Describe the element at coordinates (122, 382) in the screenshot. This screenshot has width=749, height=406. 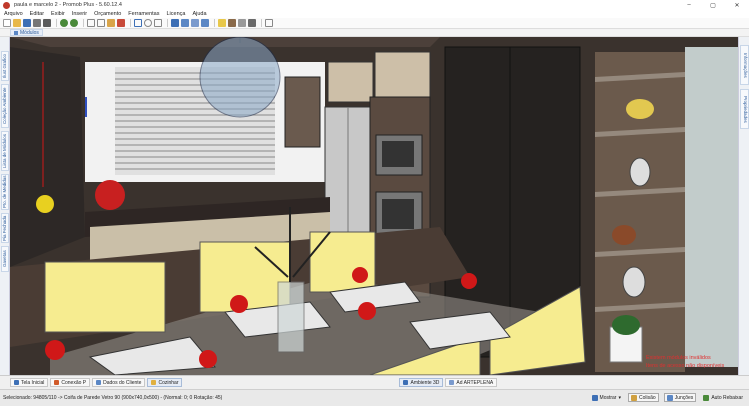
I see `tab-dados-cliente-label: Dados do Cliente` at that location.